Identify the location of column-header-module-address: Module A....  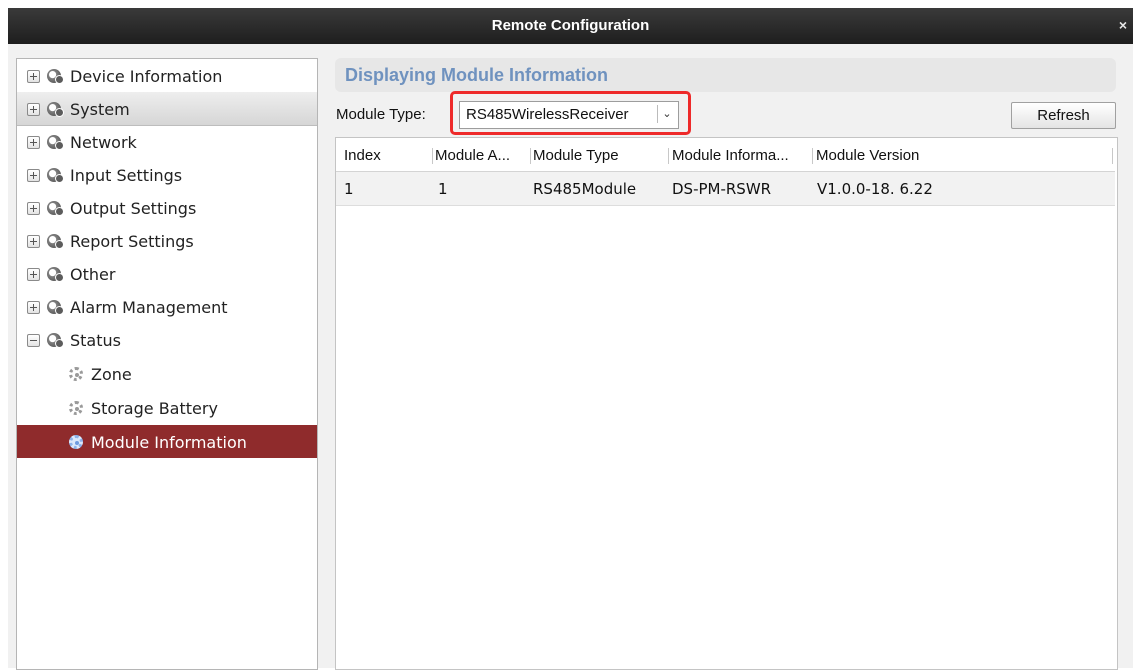
(482, 155).